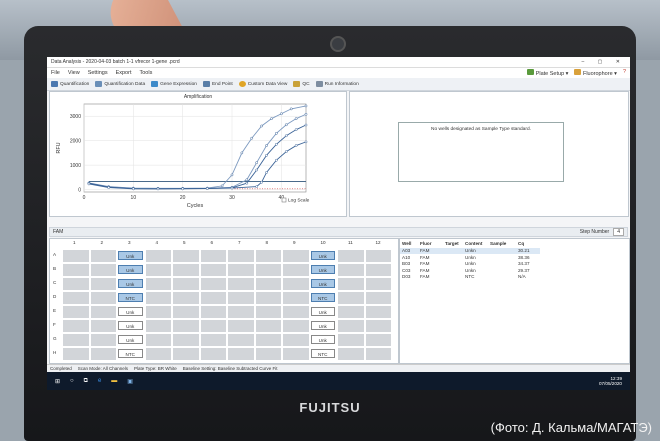  What do you see at coordinates (72, 381) in the screenshot?
I see `search-icon: ○` at bounding box center [72, 381].